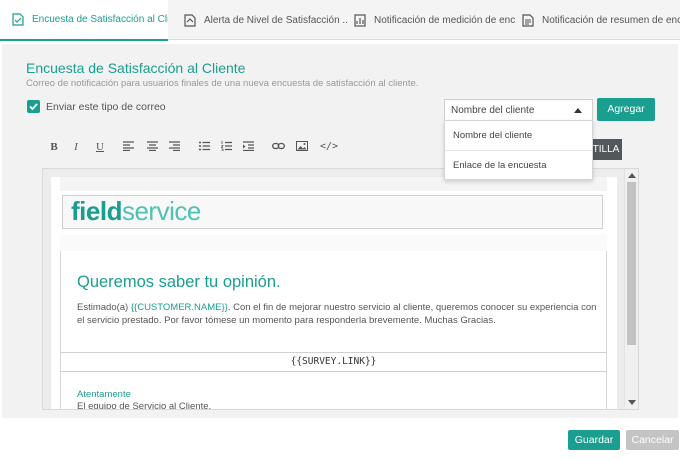 Image resolution: width=680 pixels, height=460 pixels. I want to click on team-signature: El equipo de Servicio al Cliente., so click(144, 405).